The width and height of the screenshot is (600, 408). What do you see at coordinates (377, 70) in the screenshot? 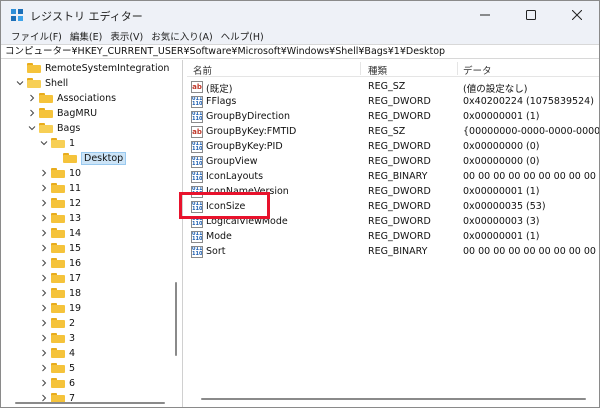
I see `column-header-type: 種類` at bounding box center [377, 70].